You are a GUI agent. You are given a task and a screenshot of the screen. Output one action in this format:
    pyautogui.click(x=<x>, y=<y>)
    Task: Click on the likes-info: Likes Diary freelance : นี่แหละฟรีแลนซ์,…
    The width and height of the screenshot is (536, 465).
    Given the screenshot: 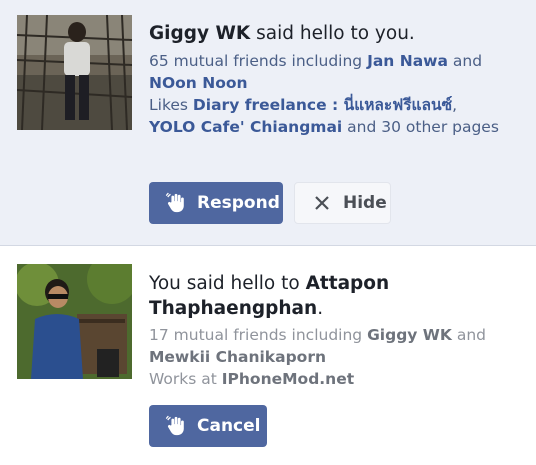 What is the action you would take?
    pyautogui.click(x=324, y=116)
    